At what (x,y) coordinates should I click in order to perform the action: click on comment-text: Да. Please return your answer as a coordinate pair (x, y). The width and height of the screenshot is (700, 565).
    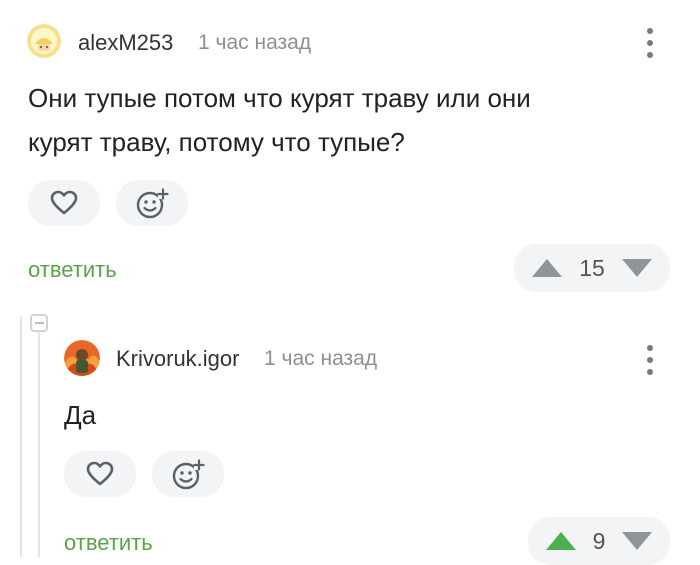
    Looking at the image, I should click on (80, 415).